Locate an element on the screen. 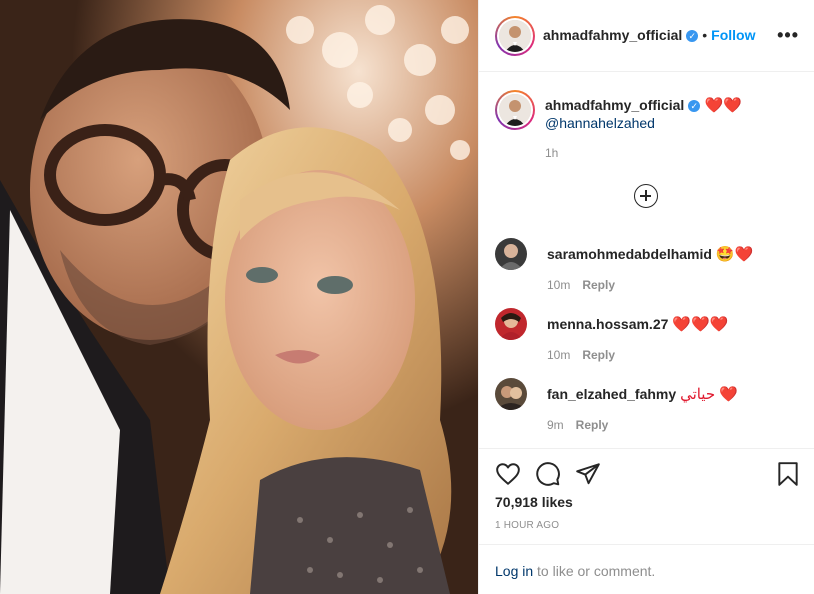 The width and height of the screenshot is (814, 594). author-username: ahmadfahmy_official is located at coordinates (612, 35).